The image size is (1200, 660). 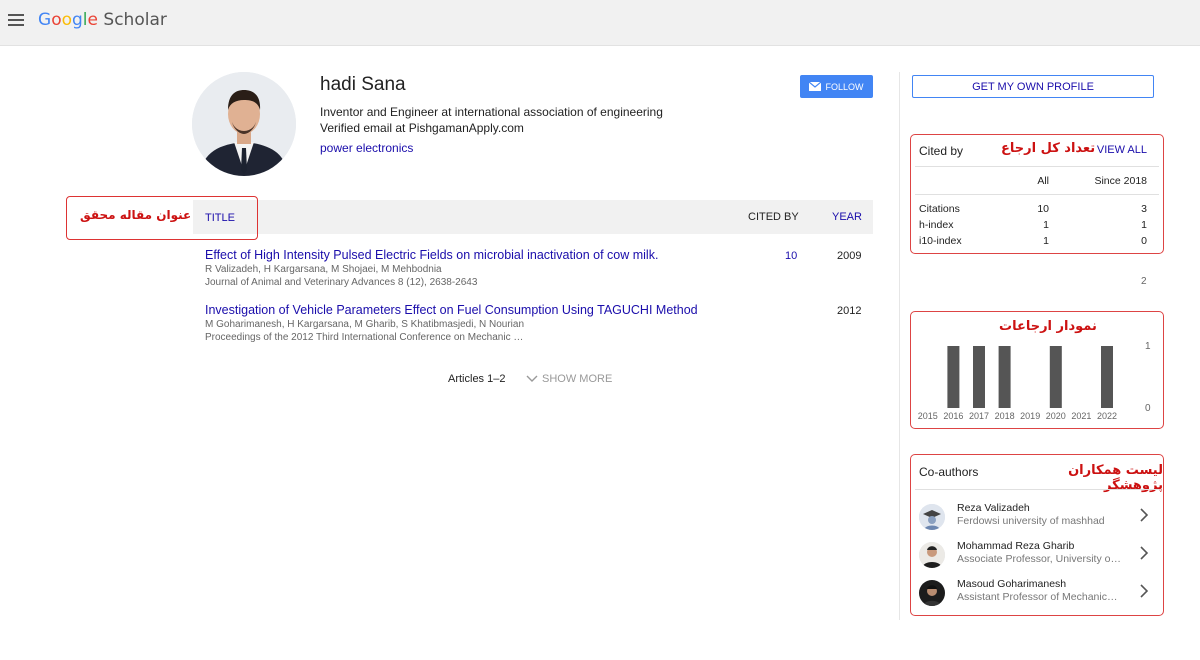 What do you see at coordinates (979, 377) in the screenshot?
I see `chart-bar-2017` at bounding box center [979, 377].